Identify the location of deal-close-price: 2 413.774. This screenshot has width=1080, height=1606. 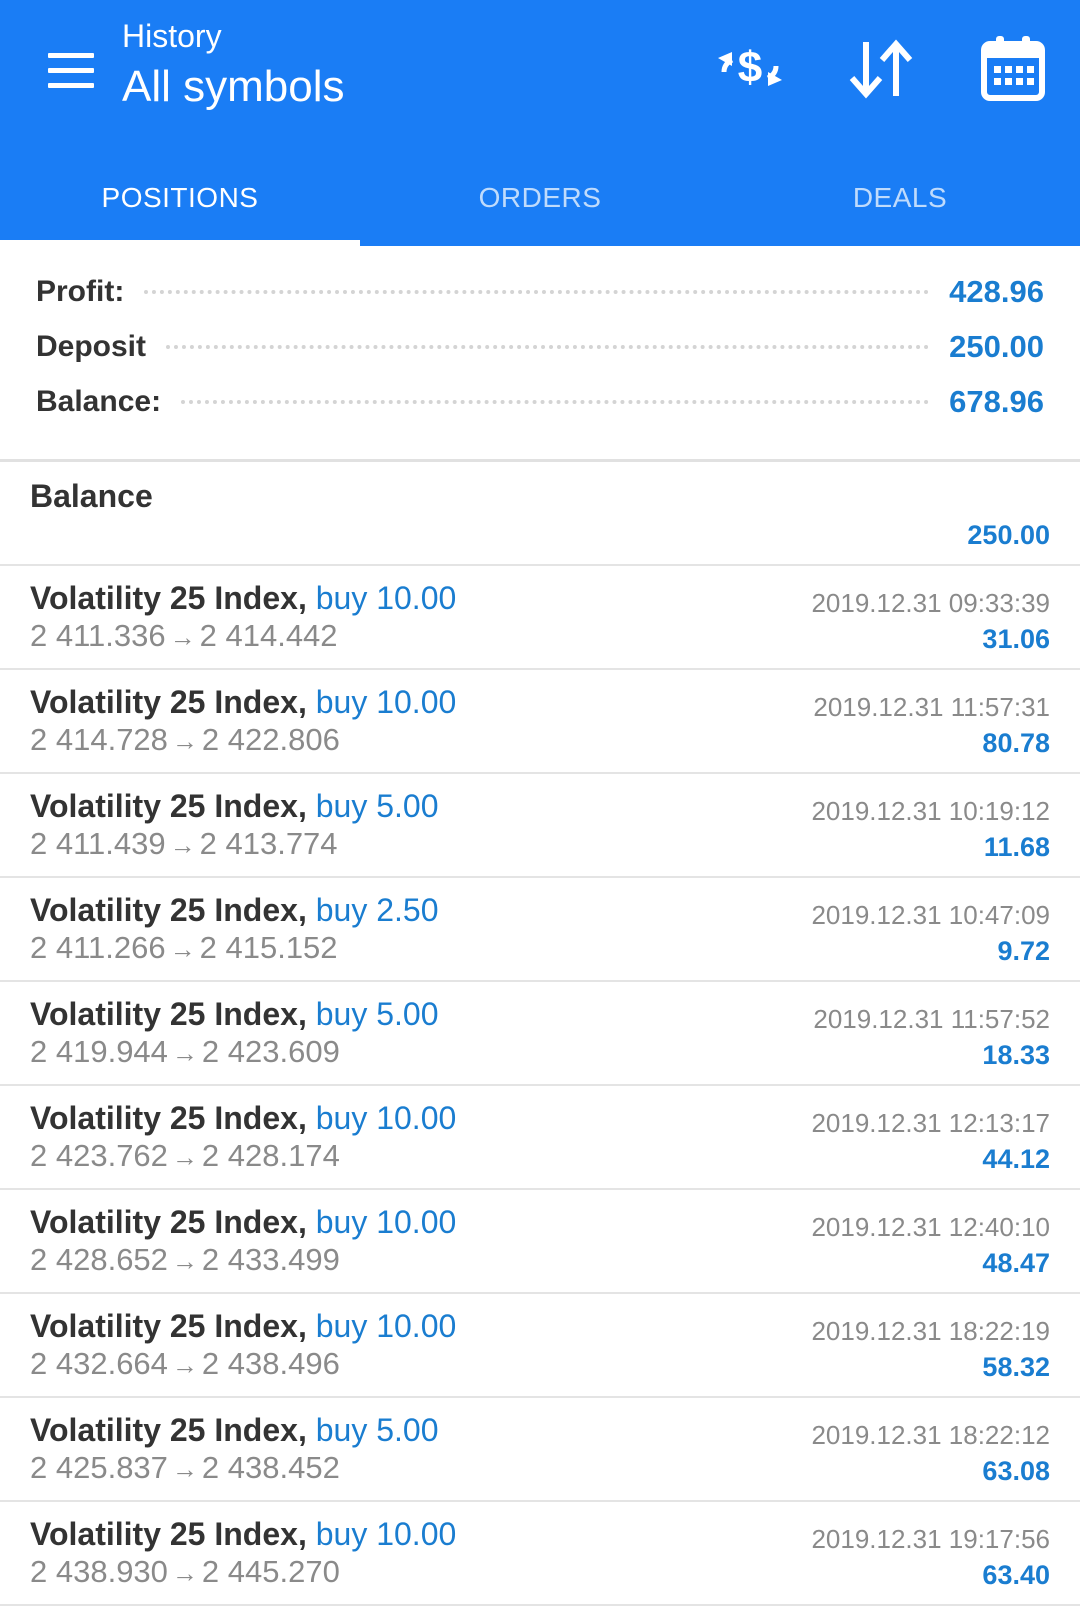
(268, 843).